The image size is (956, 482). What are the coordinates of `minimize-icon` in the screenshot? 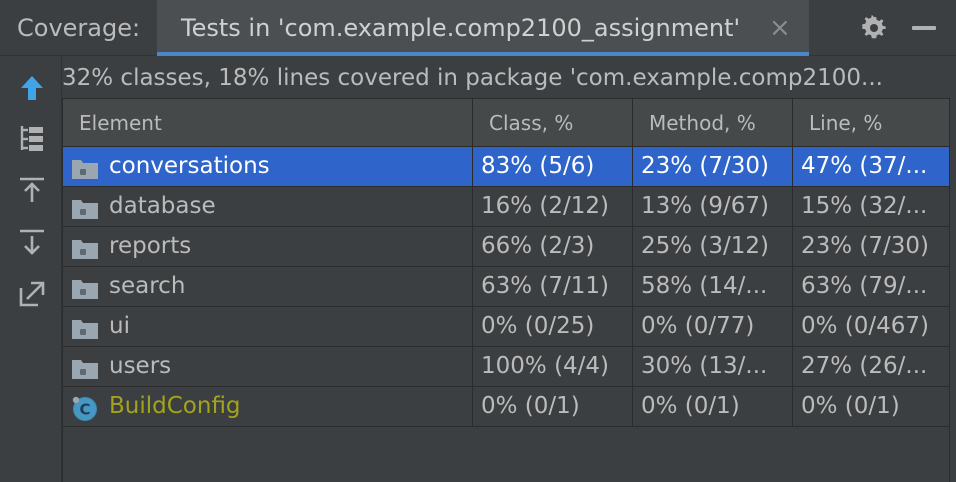 It's located at (924, 28).